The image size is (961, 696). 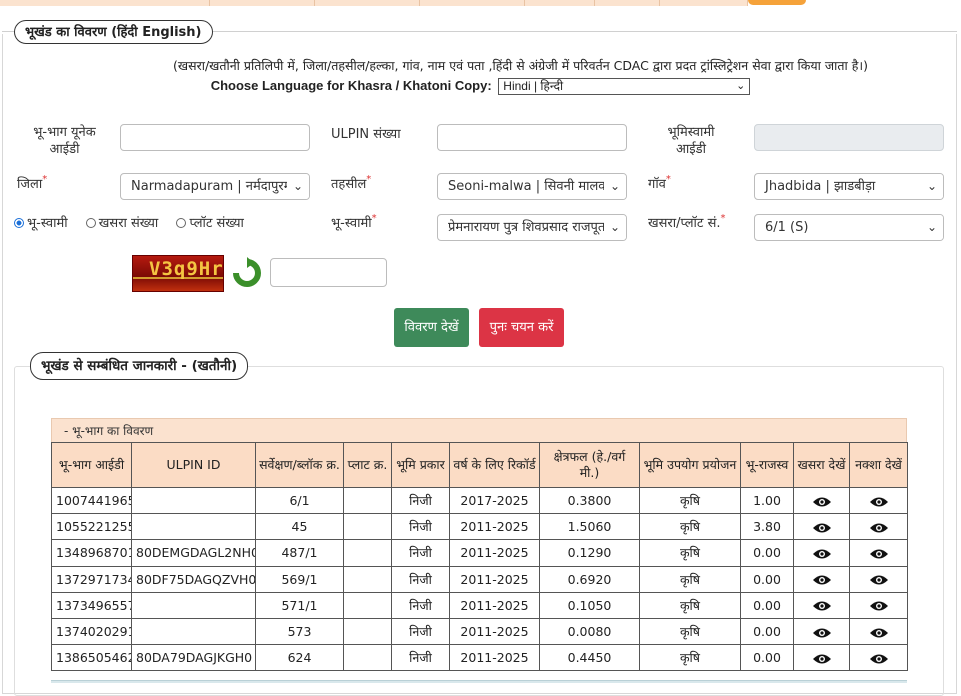 I want to click on district-select-value: Narmadapuram | नर्मदापुरम, so click(x=211, y=186).